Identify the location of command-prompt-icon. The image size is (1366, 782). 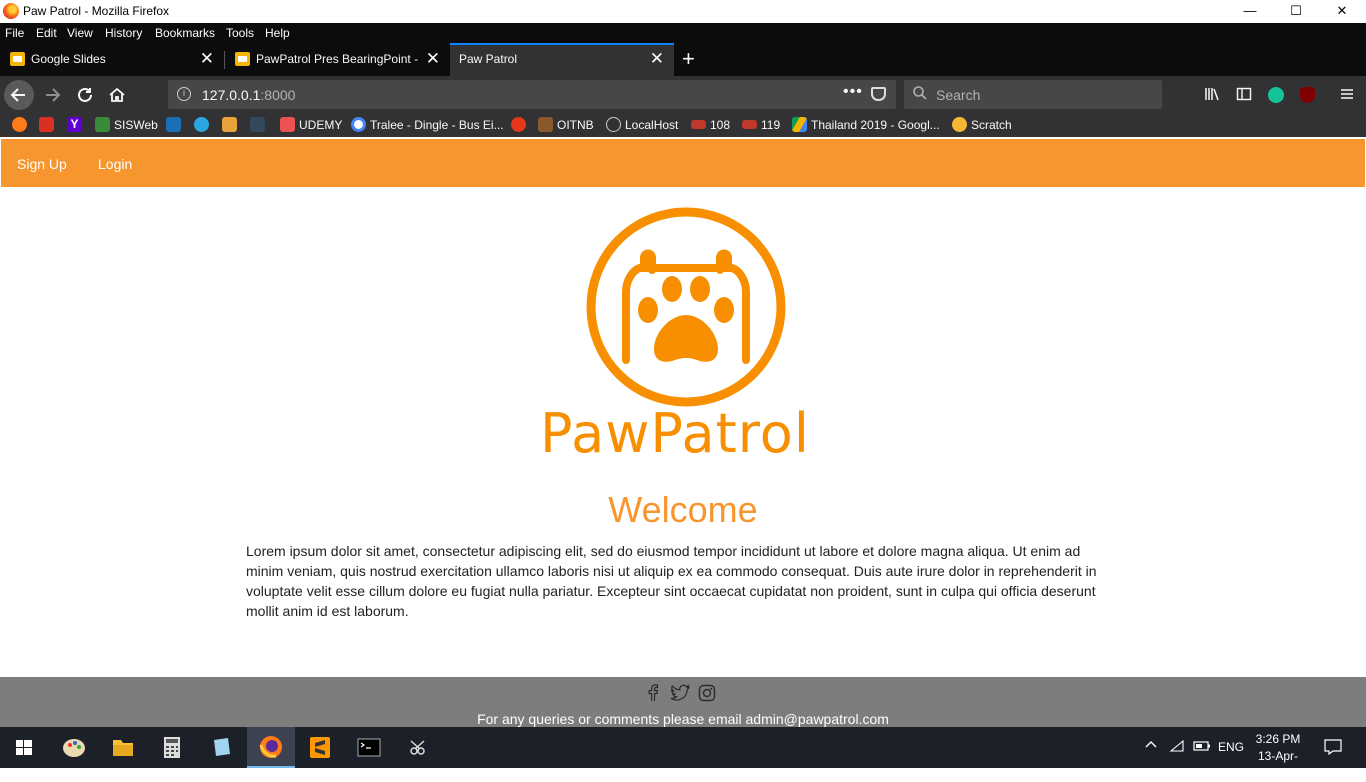
(369, 747).